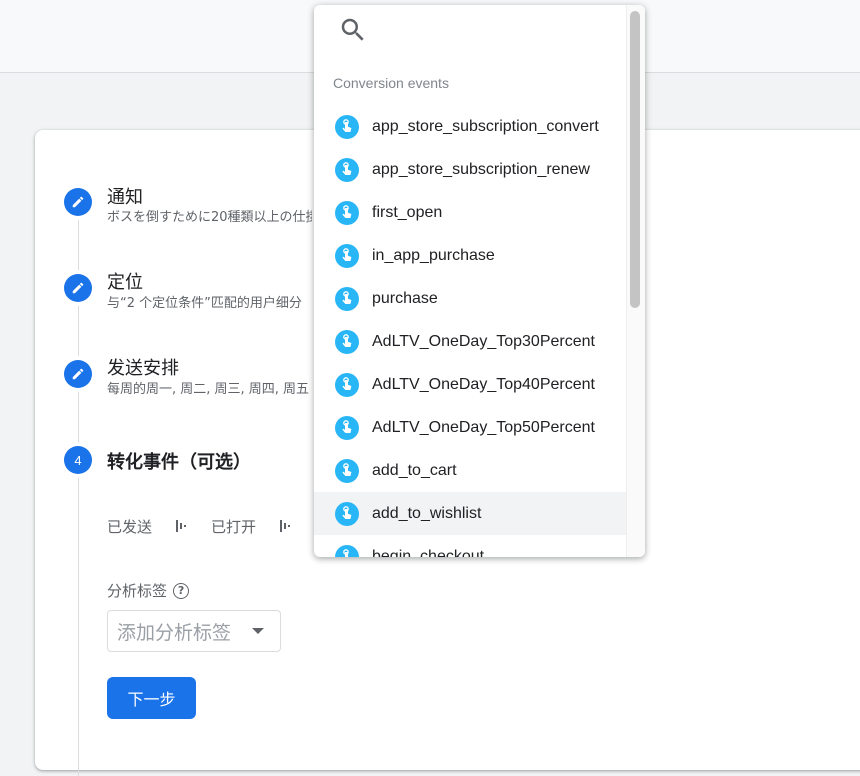 This screenshot has width=860, height=776. Describe the element at coordinates (470, 212) in the screenshot. I see `event-item: first_open` at that location.